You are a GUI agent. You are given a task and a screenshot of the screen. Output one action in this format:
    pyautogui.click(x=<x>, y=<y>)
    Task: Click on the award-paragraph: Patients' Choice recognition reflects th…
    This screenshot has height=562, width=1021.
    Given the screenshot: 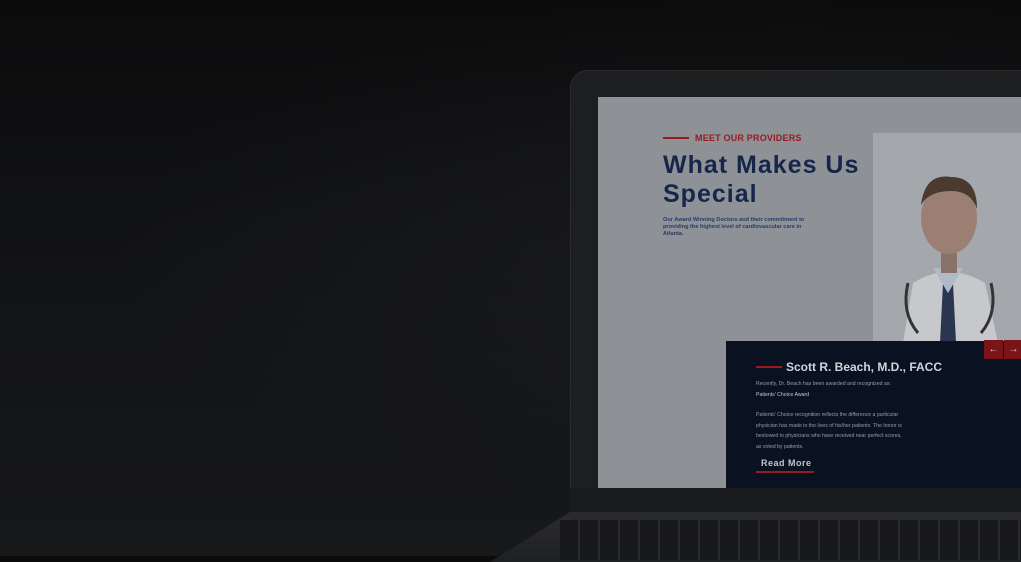 What is the action you would take?
    pyautogui.click(x=829, y=431)
    